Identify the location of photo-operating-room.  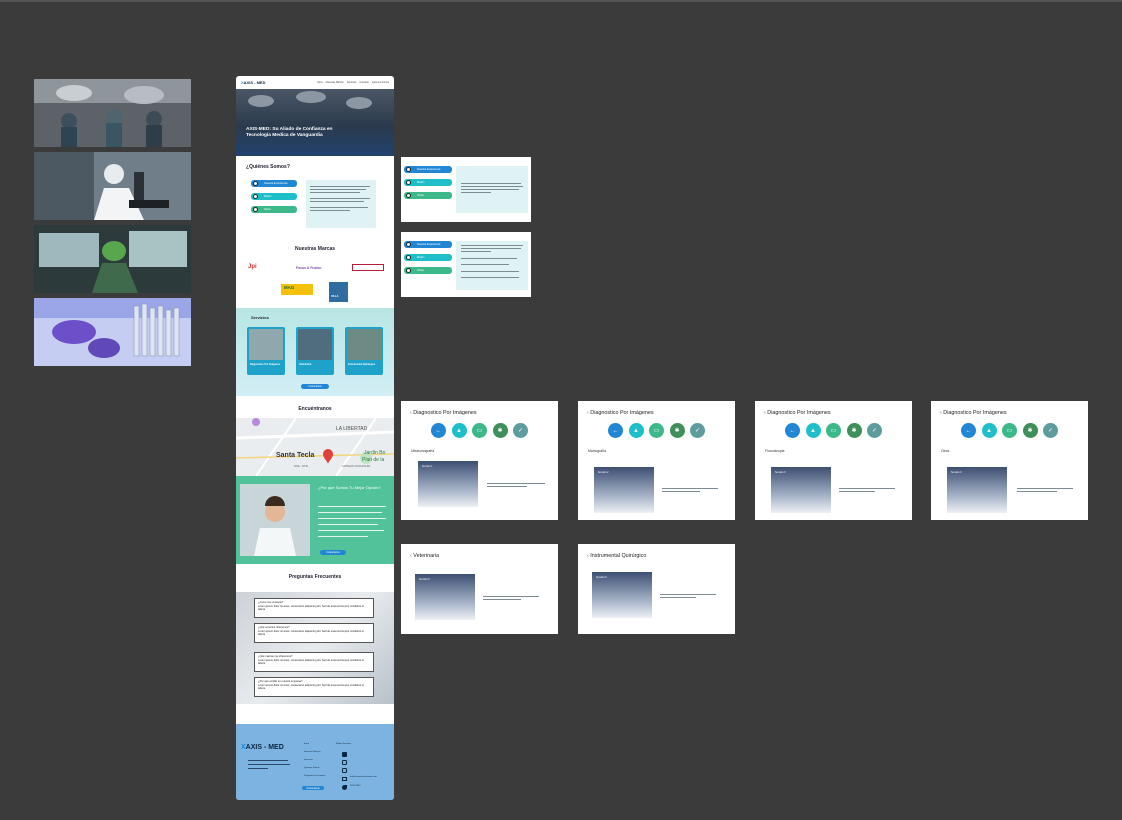
(112, 113).